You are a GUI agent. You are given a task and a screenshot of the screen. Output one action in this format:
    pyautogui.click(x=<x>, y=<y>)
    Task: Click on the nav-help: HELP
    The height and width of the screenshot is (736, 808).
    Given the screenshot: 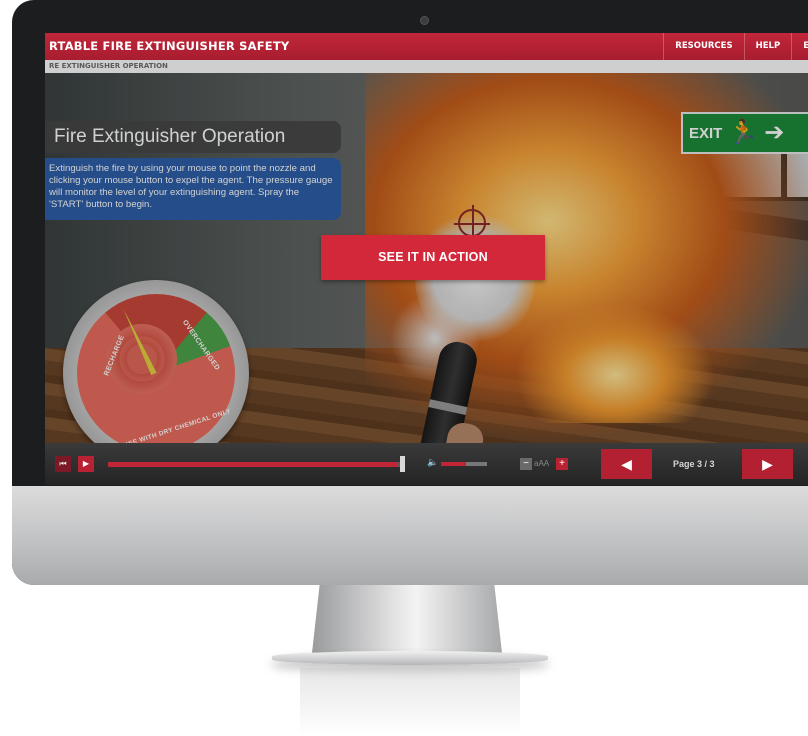 What is the action you would take?
    pyautogui.click(x=767, y=46)
    